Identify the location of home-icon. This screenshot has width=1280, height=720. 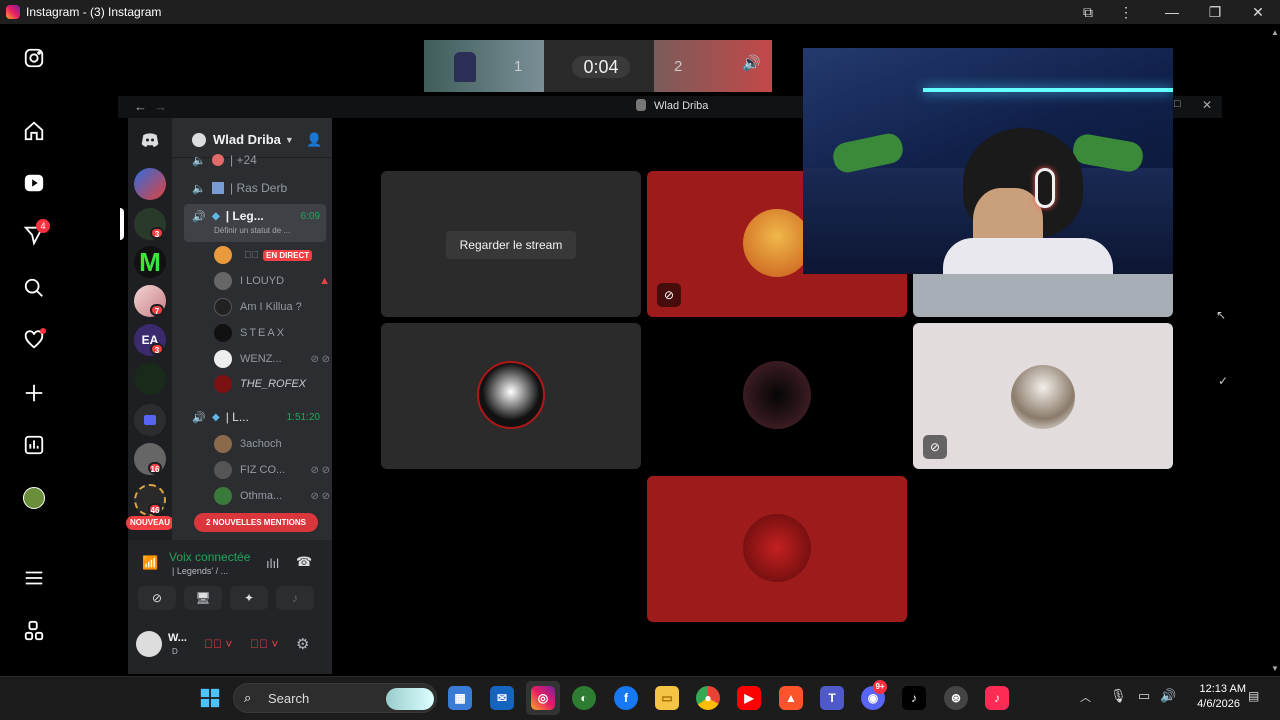
(34, 131).